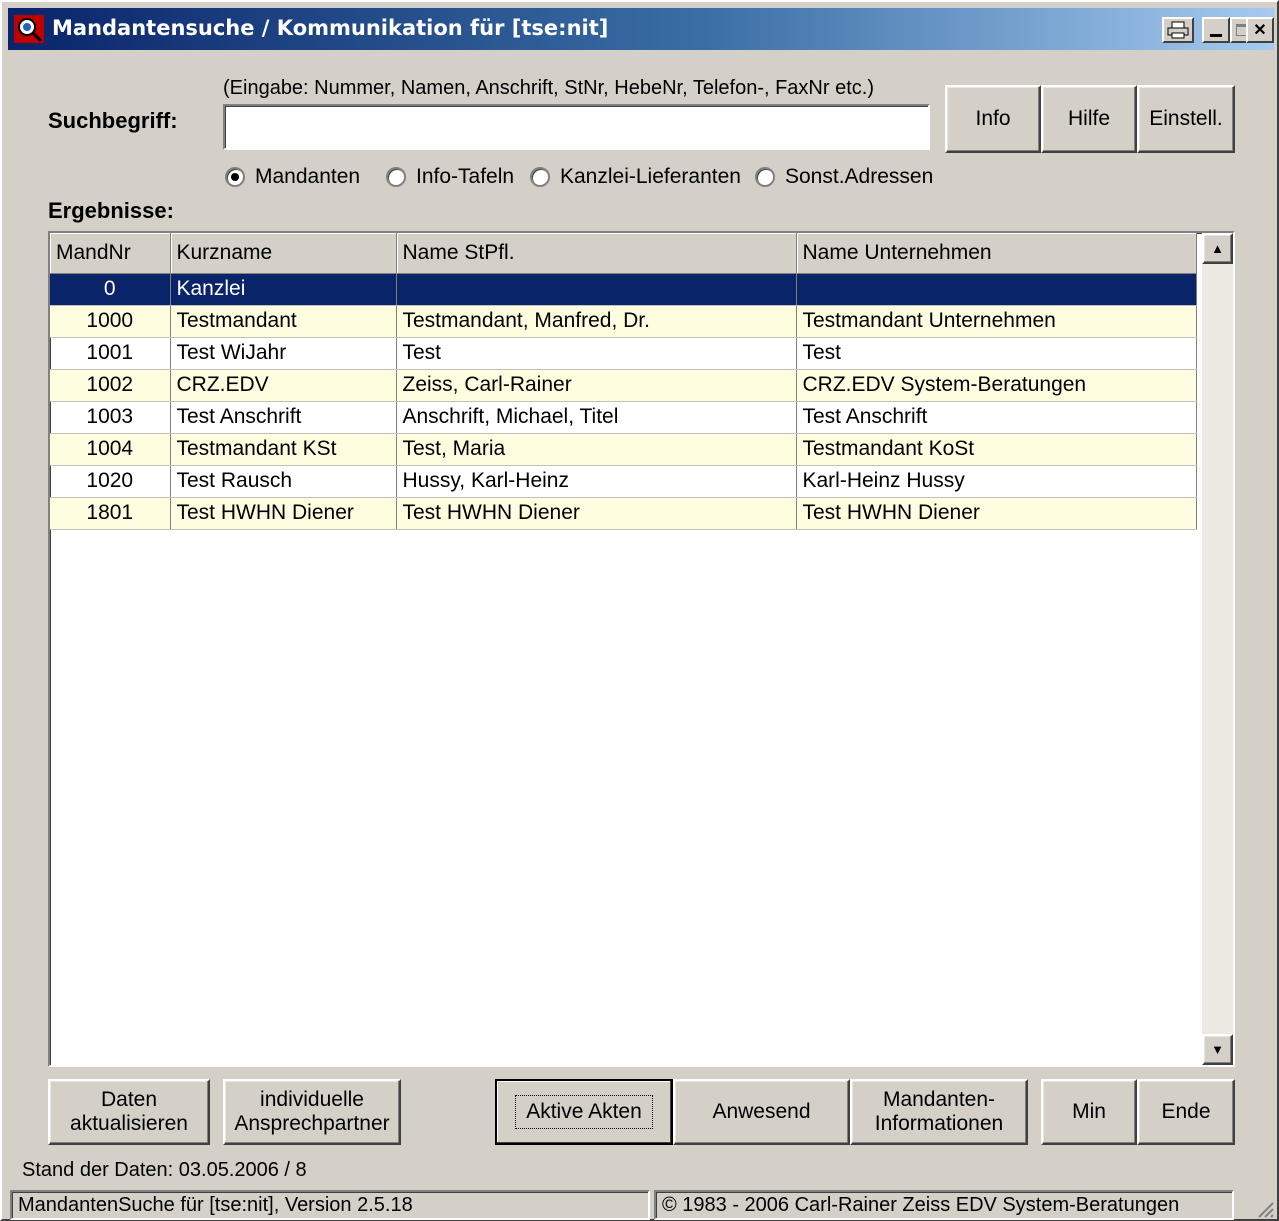 The height and width of the screenshot is (1221, 1279). Describe the element at coordinates (1260, 30) in the screenshot. I see `close-icon: ✕` at that location.